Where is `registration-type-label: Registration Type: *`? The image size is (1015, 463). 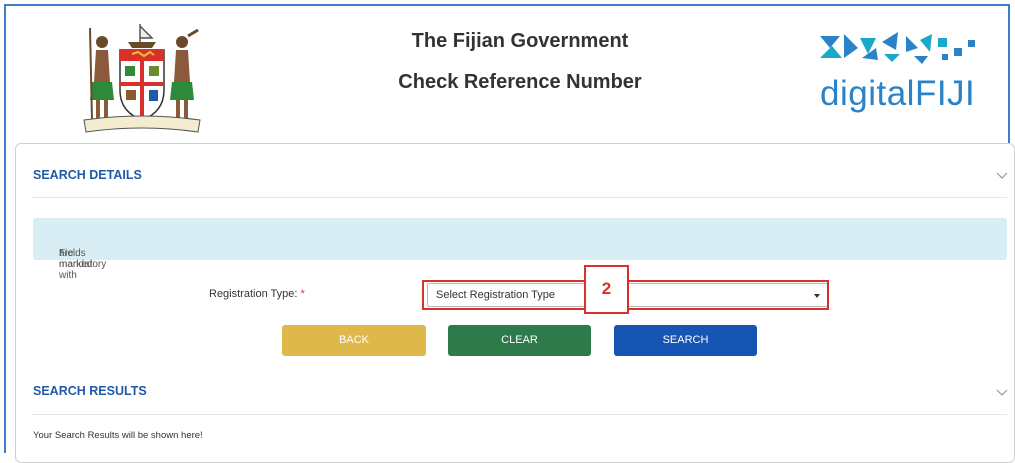
registration-type-label: Registration Type: * is located at coordinates (257, 294).